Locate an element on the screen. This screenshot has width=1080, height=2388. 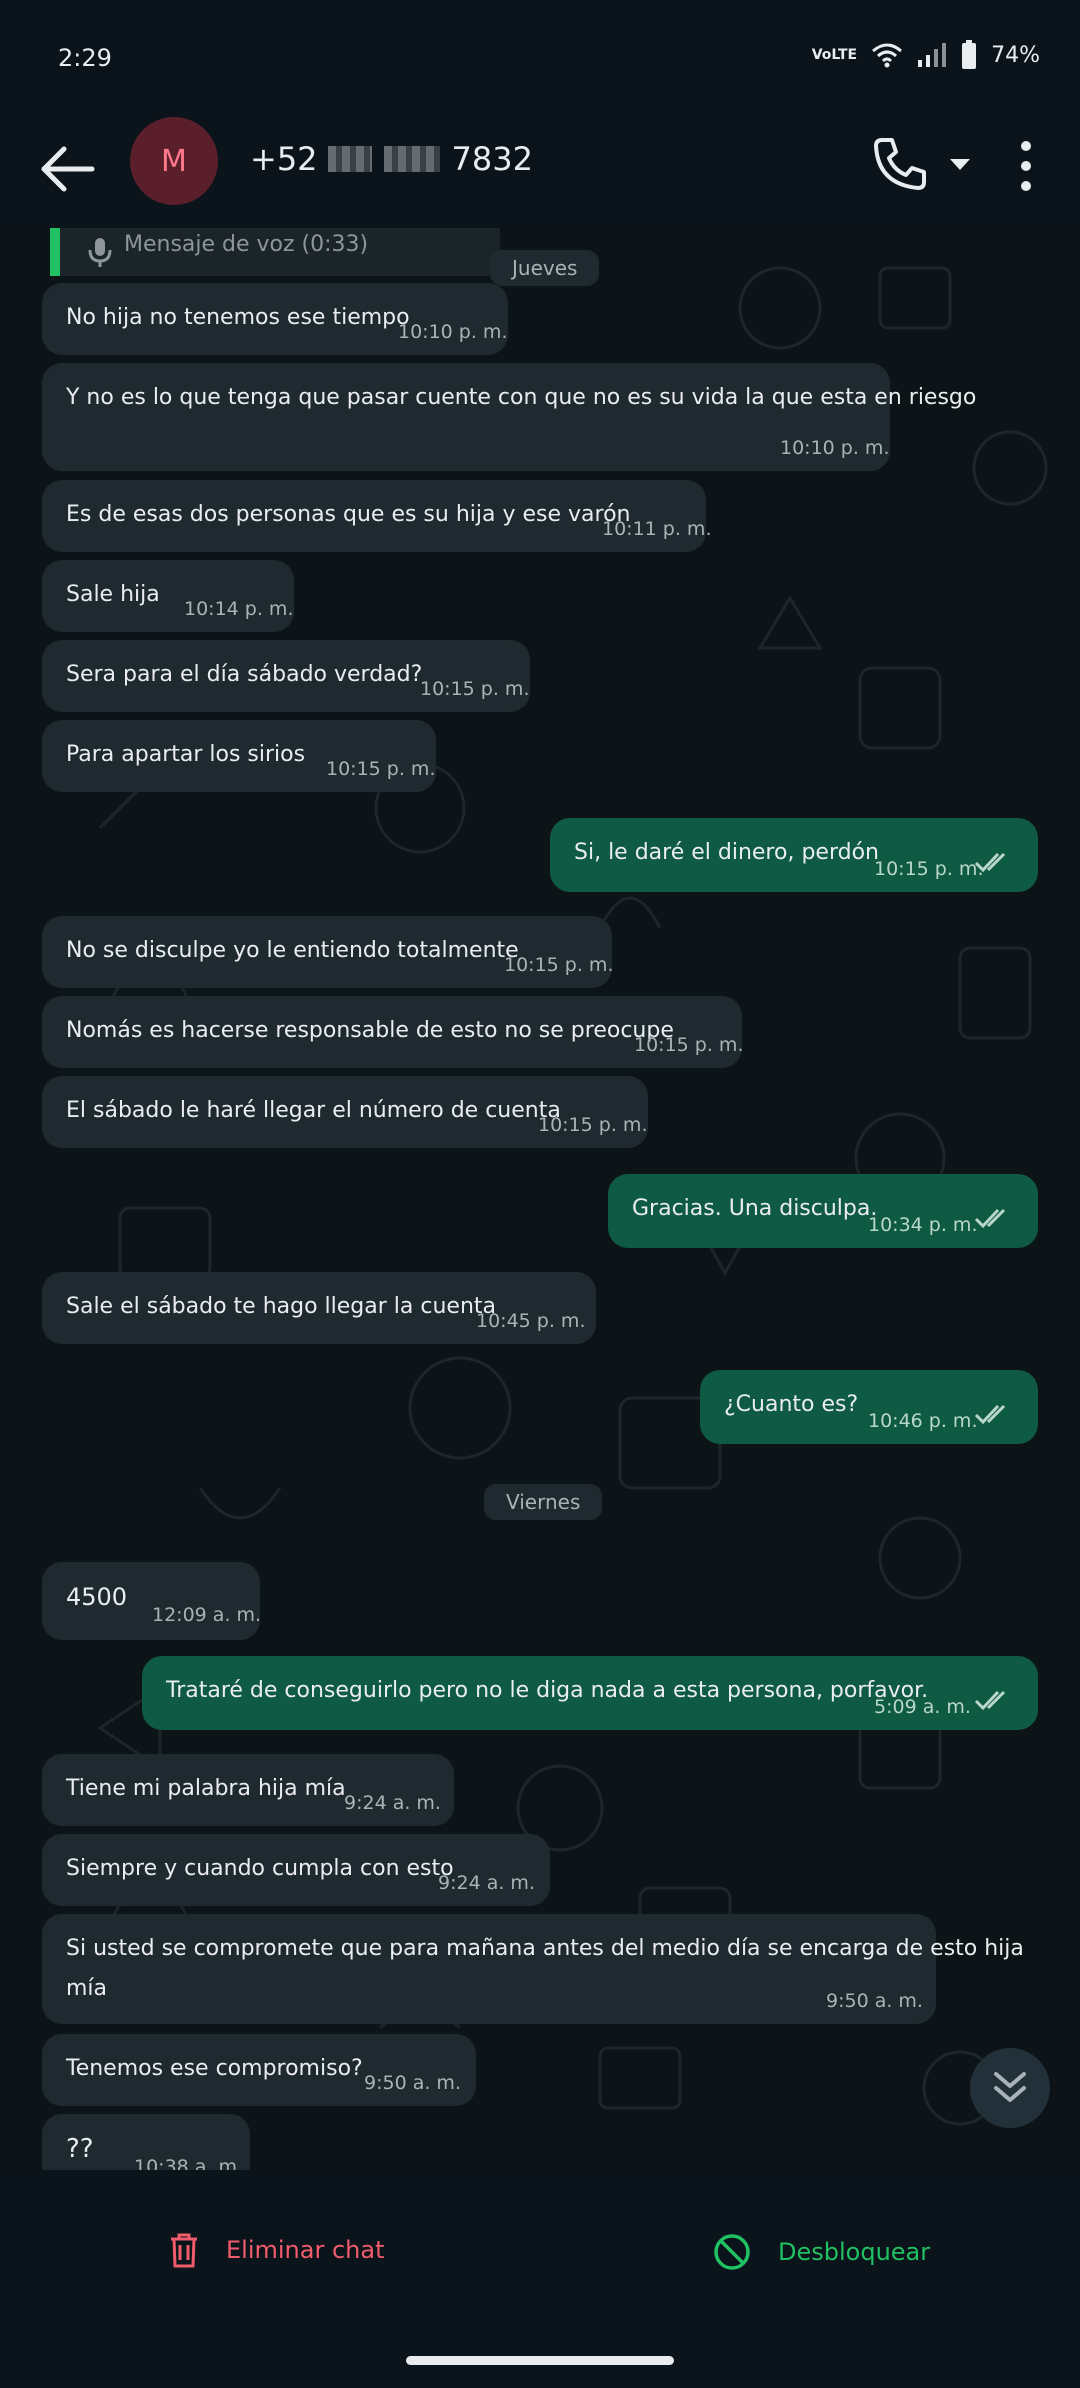
avatar-initial: M is located at coordinates (174, 161).